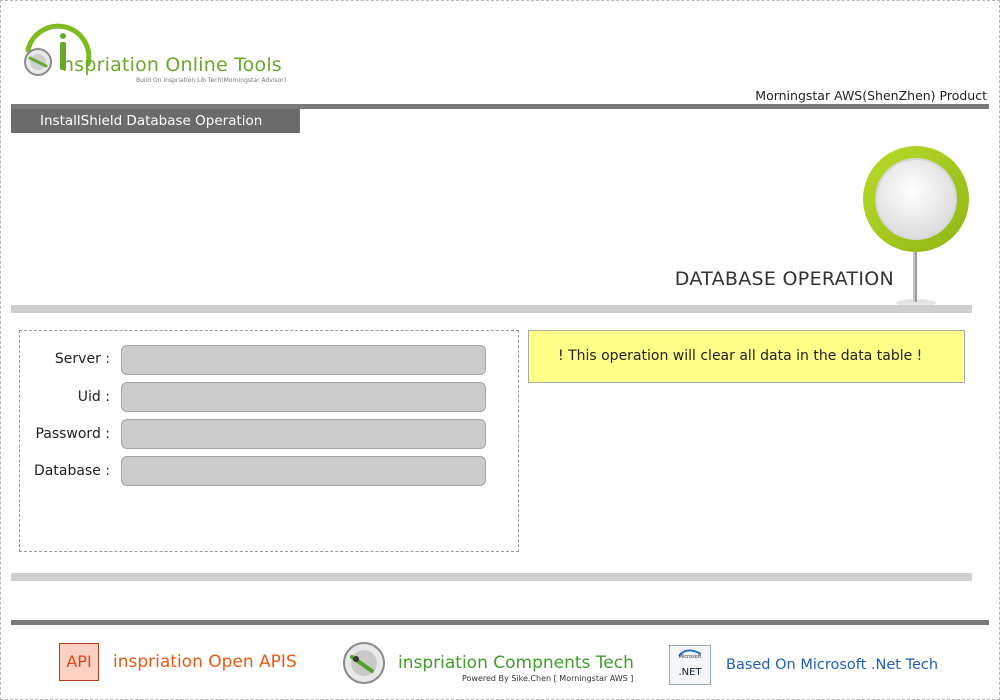  What do you see at coordinates (690, 665) in the screenshot?
I see `dotnet-icon: Microsoft .NET` at bounding box center [690, 665].